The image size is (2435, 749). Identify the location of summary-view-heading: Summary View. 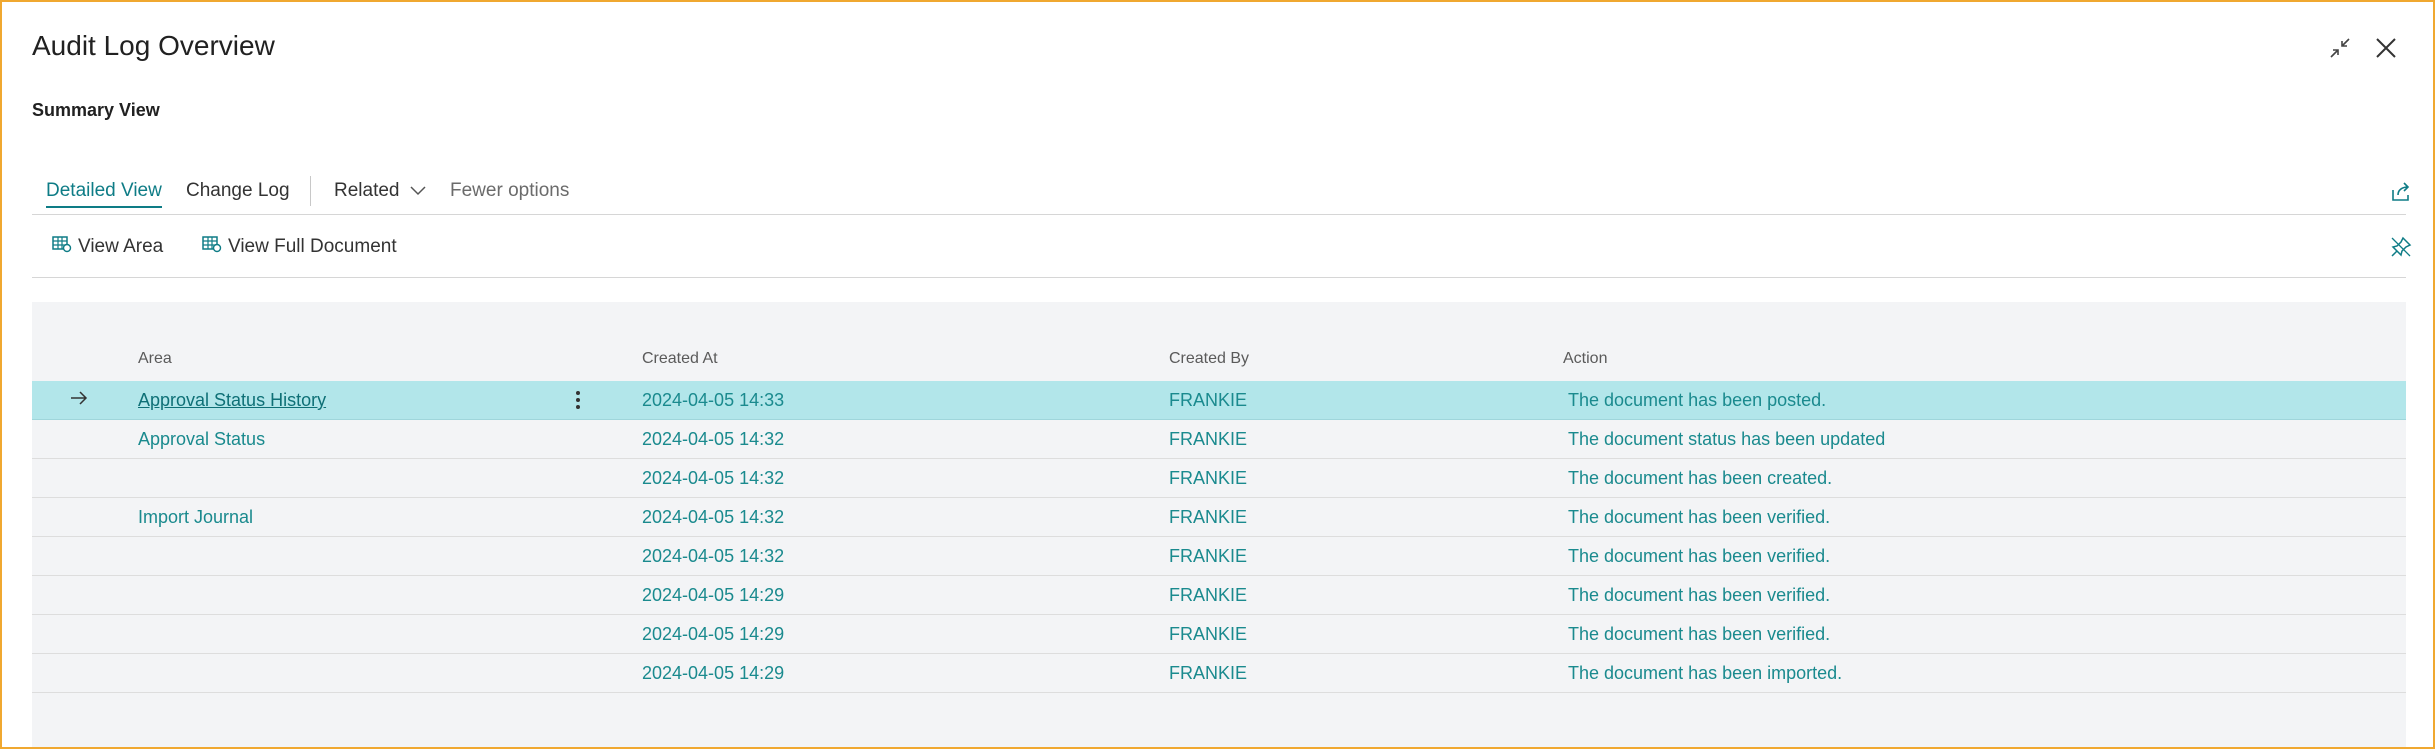
(96, 110).